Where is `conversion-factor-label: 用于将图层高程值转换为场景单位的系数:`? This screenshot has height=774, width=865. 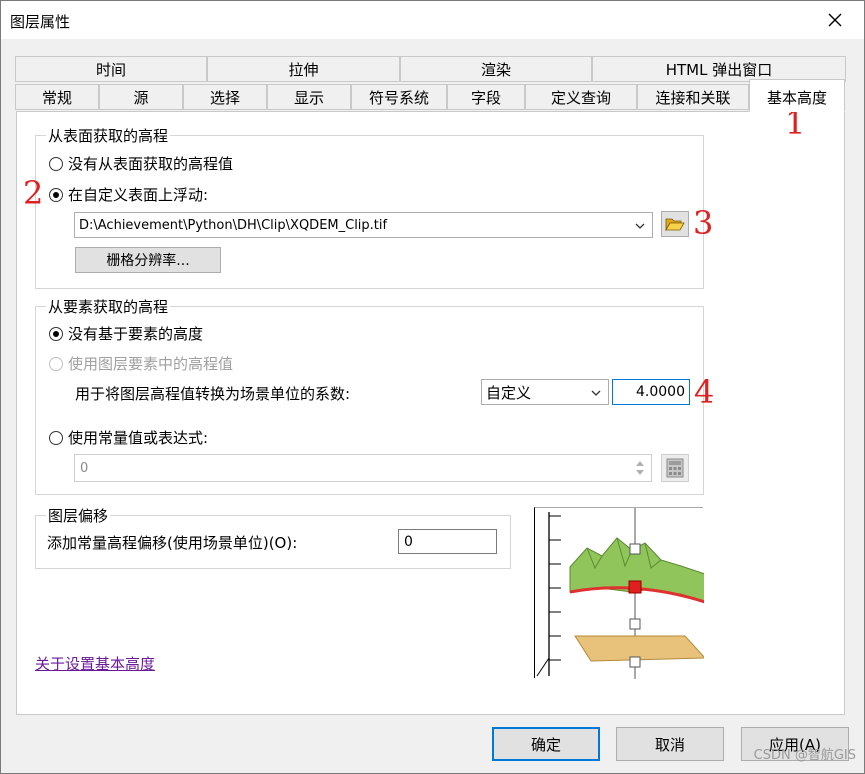
conversion-factor-label: 用于将图层高程值转换为场景单位的系数: is located at coordinates (213, 394).